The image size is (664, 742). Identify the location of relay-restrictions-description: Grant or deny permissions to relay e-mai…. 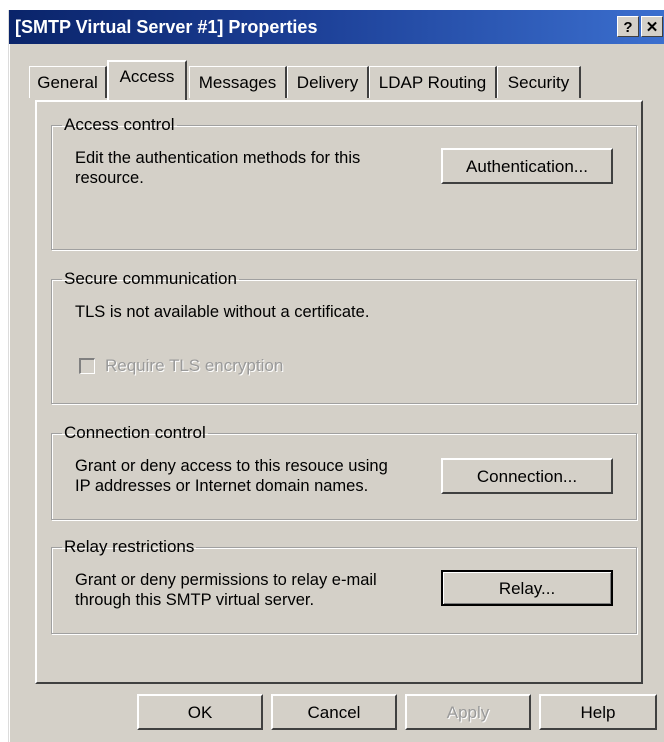
(226, 590).